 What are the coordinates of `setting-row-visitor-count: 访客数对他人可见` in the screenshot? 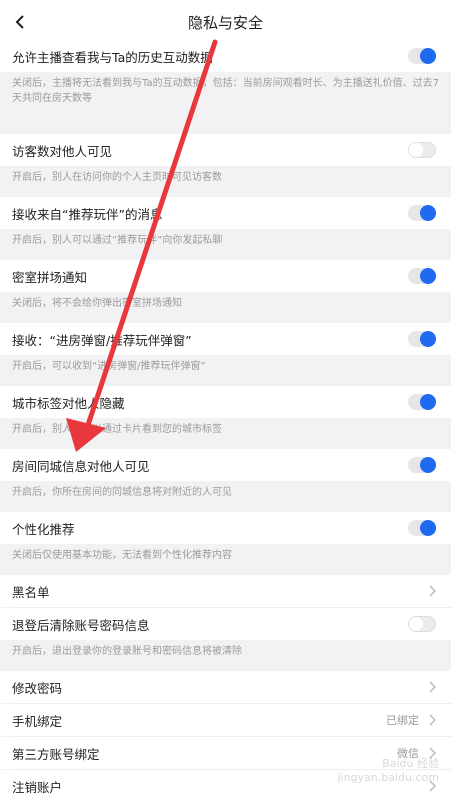 It's located at (225, 150).